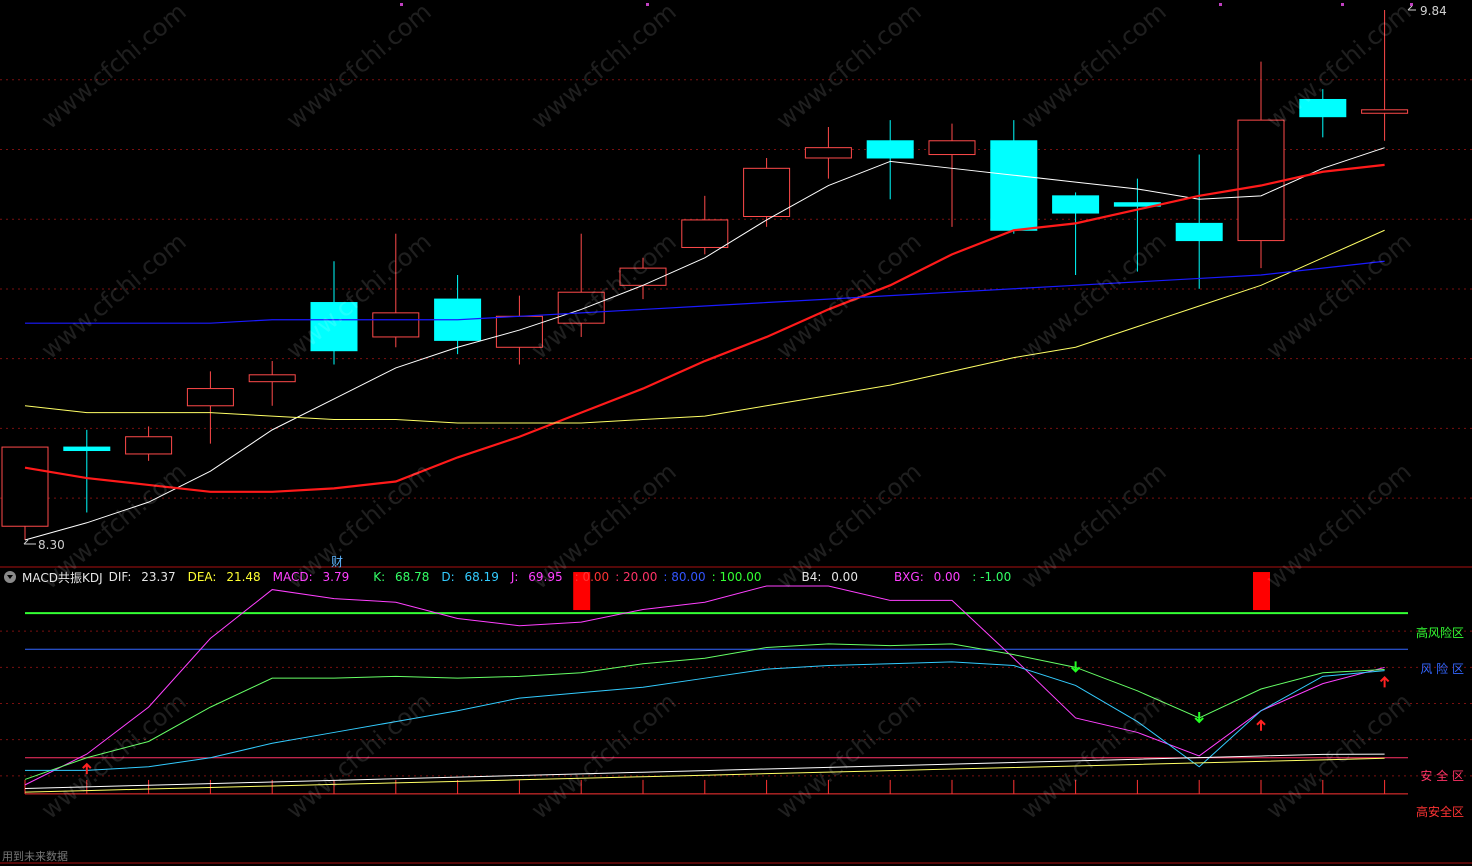 The height and width of the screenshot is (866, 1472). What do you see at coordinates (1442, 669) in the screenshot?
I see `zone-risk-label: 风 险 区` at bounding box center [1442, 669].